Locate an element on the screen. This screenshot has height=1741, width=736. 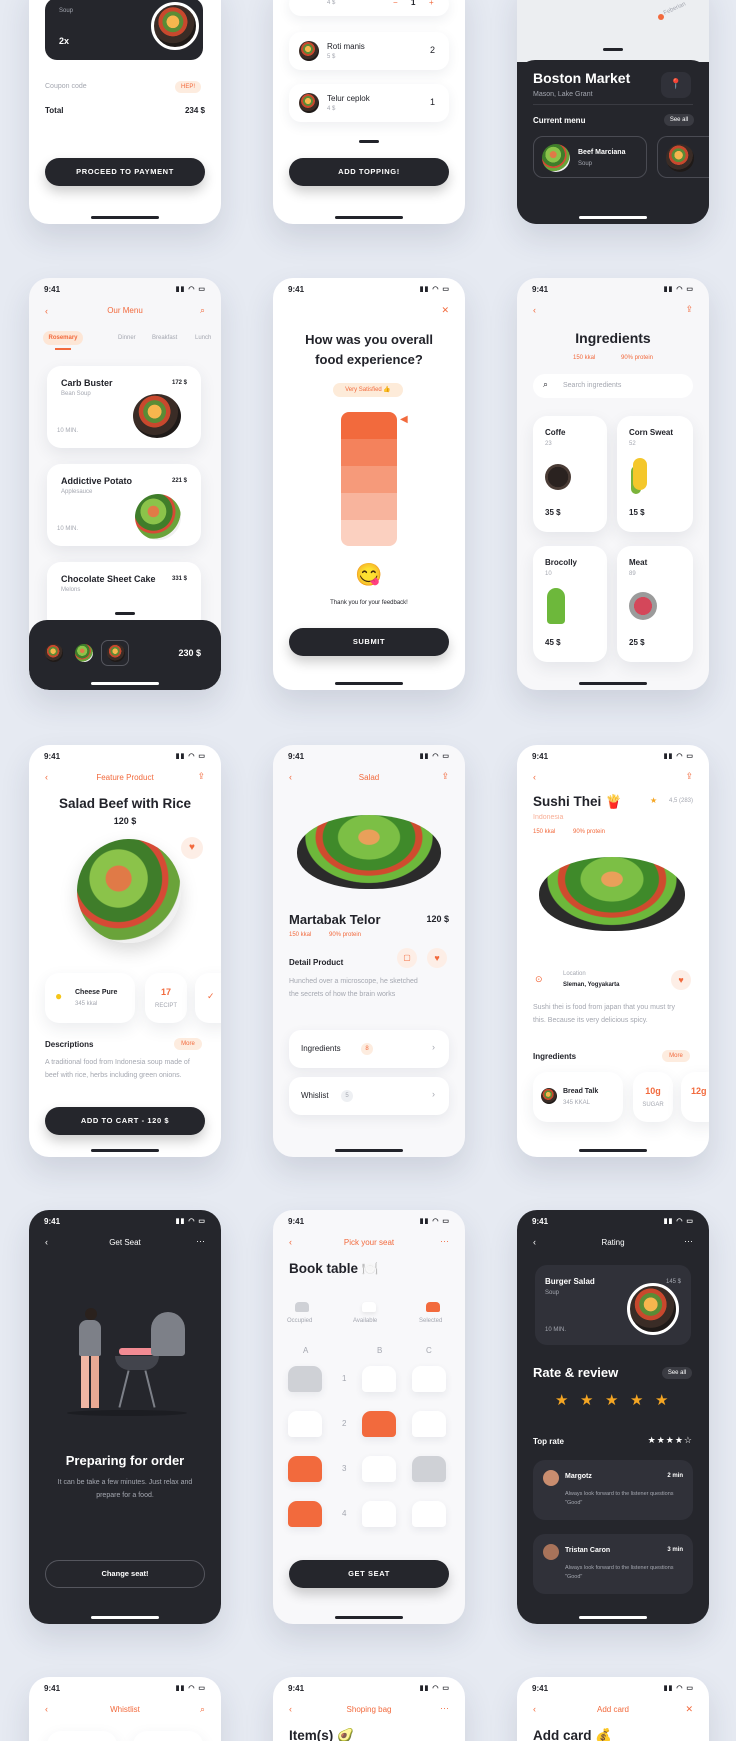
submit-button: SUBMIT is located at coordinates (369, 642).